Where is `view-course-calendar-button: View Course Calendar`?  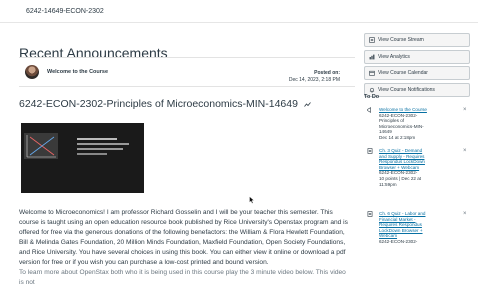
view-course-calendar-button: View Course Calendar is located at coordinates (417, 73).